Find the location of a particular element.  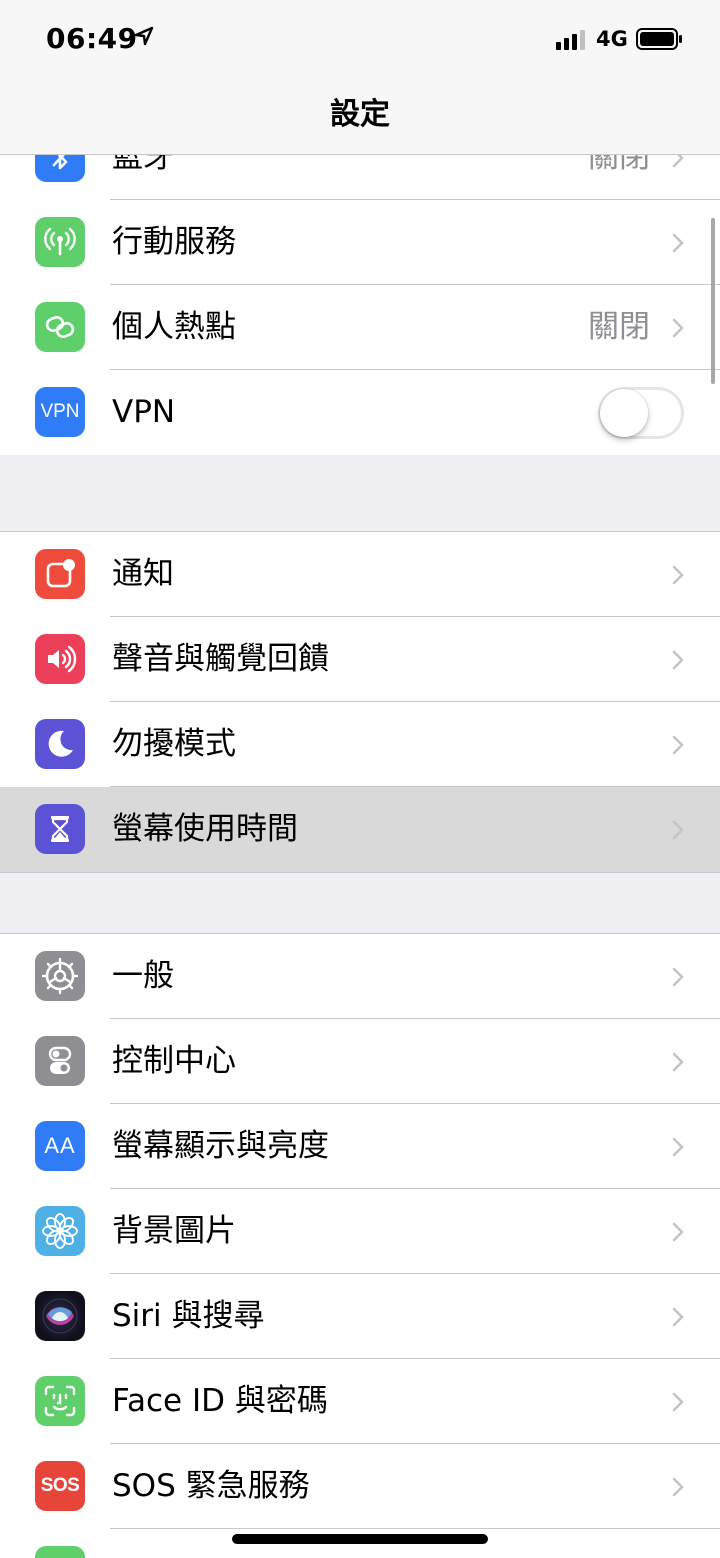

notification-icon is located at coordinates (60, 574).